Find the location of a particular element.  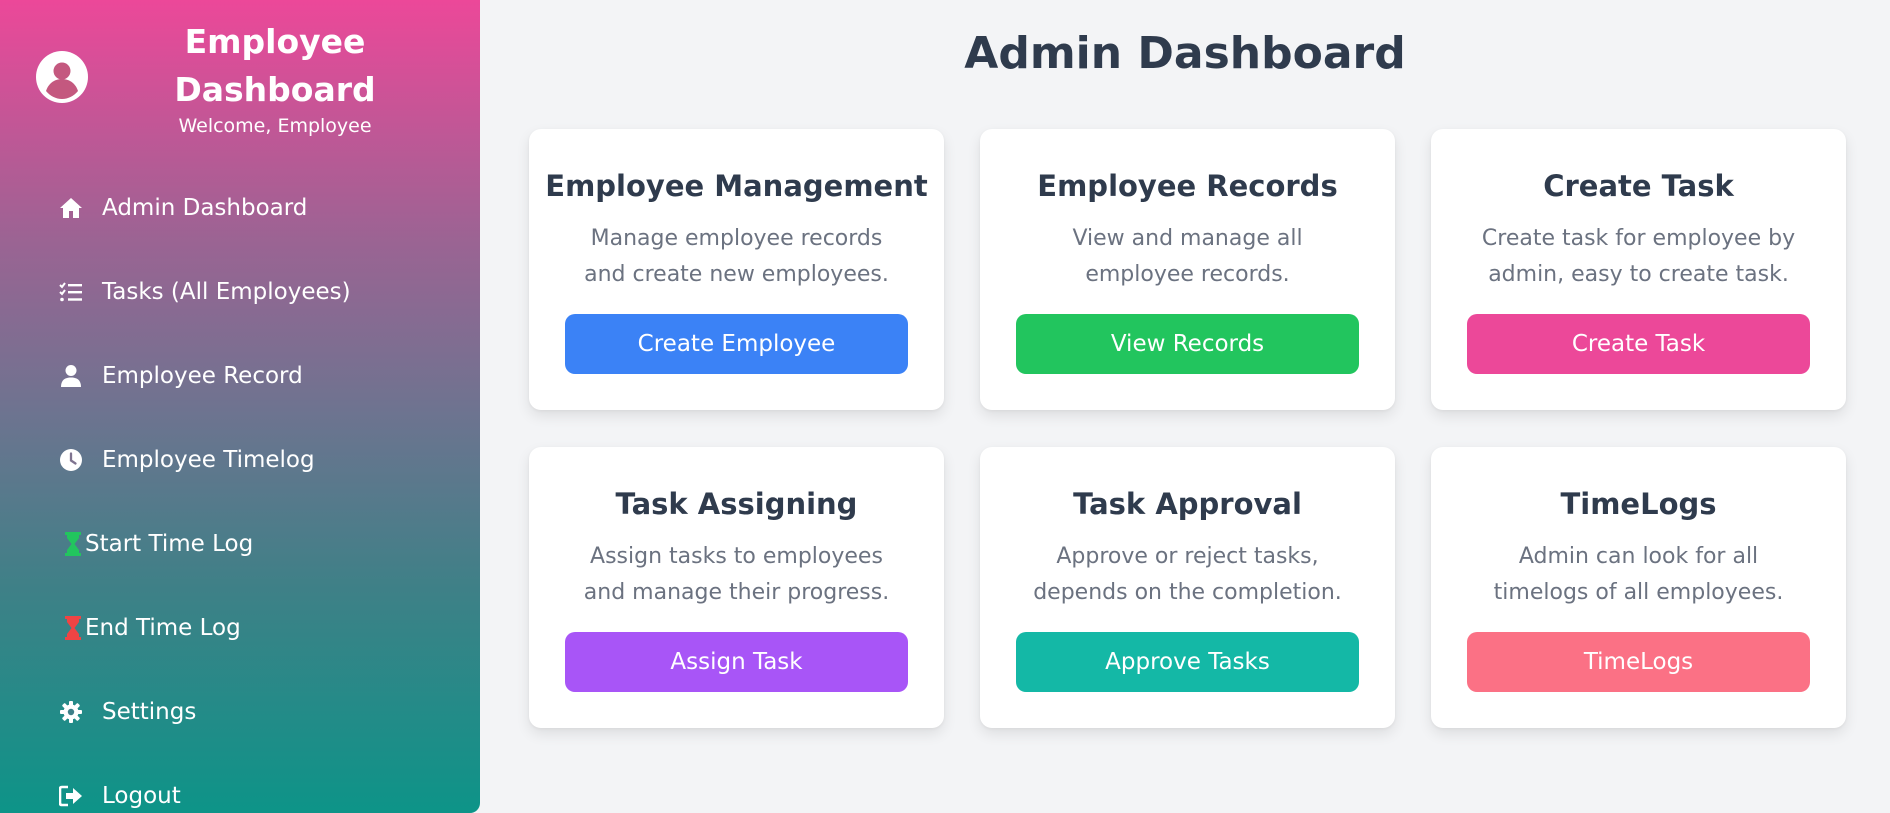

nav-label: Admin Dashboard is located at coordinates (205, 208).